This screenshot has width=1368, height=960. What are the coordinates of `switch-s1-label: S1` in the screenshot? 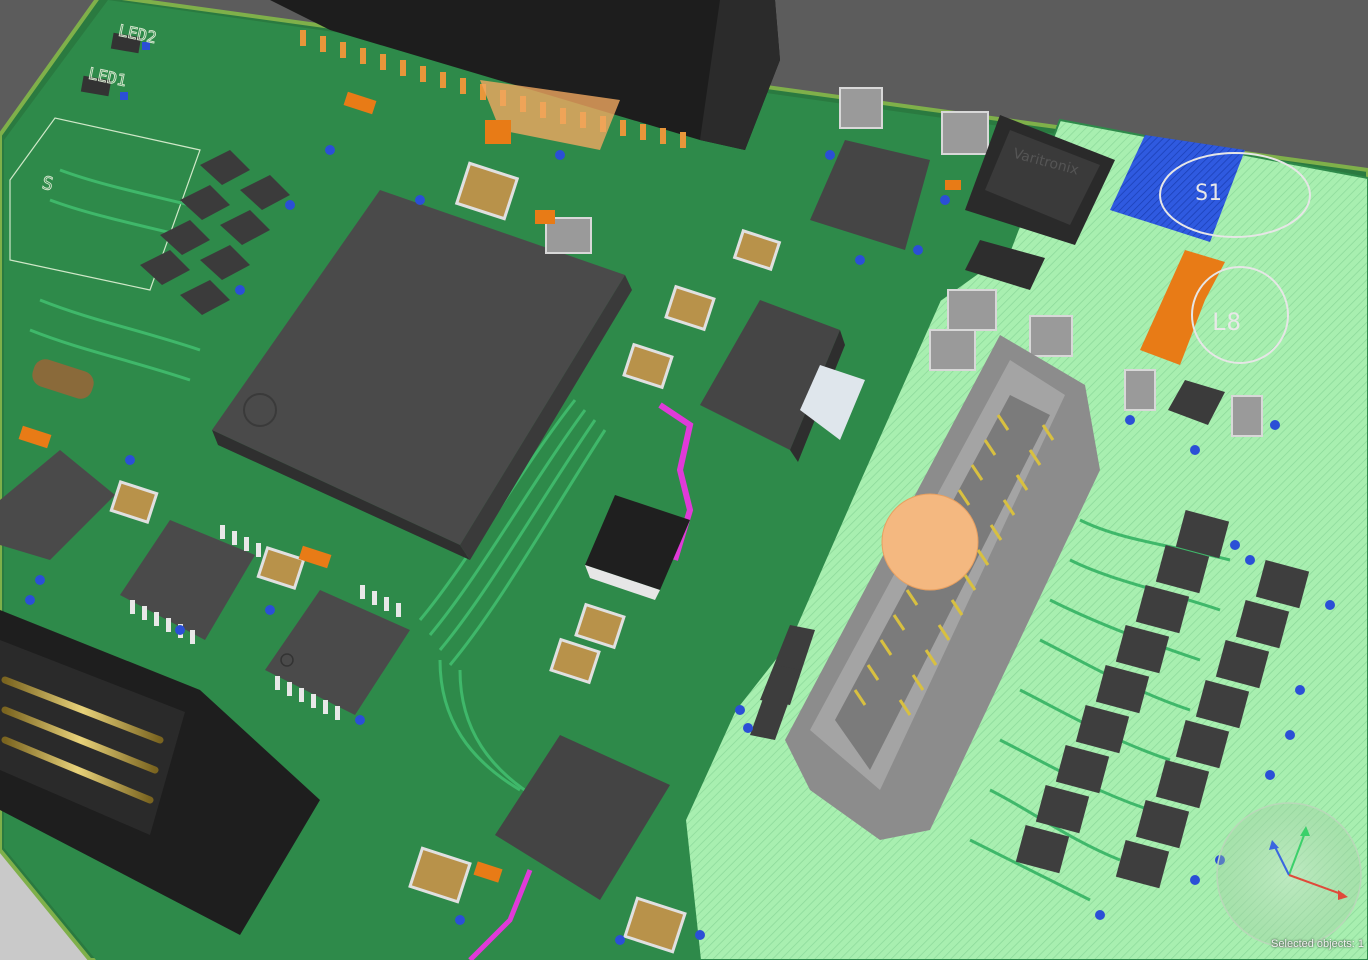 It's located at (1208, 193).